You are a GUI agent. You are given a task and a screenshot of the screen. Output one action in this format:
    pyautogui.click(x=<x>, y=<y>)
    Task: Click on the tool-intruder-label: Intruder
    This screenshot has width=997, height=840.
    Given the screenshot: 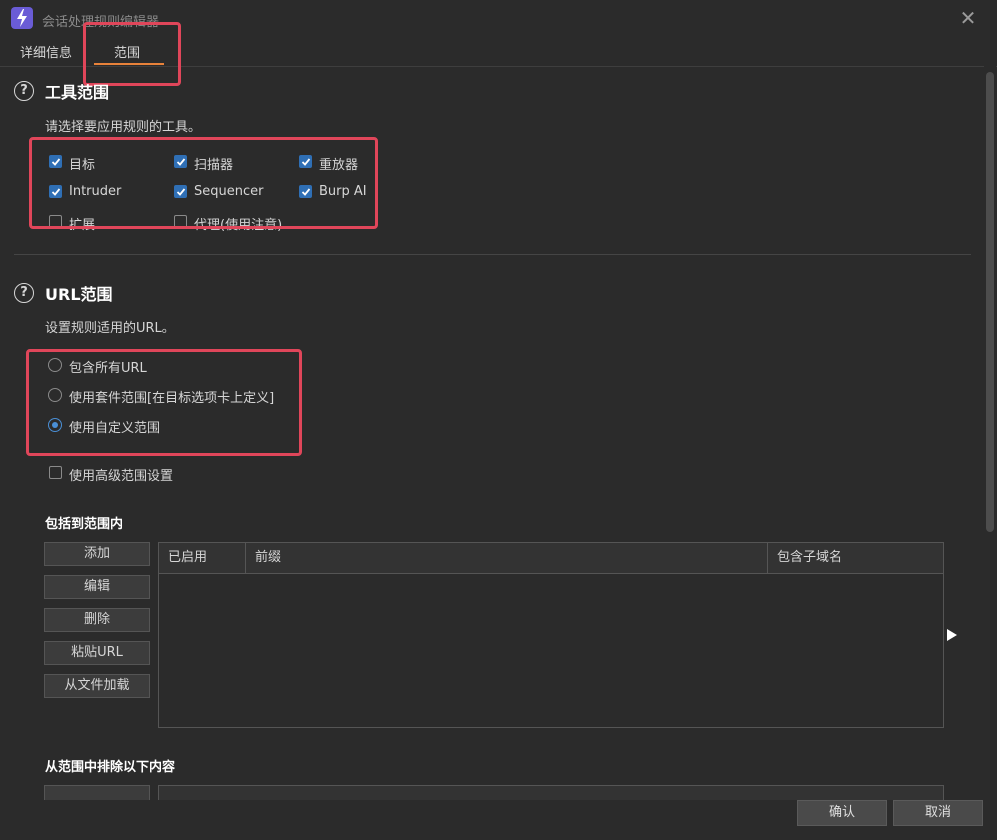 What is the action you would take?
    pyautogui.click(x=95, y=191)
    